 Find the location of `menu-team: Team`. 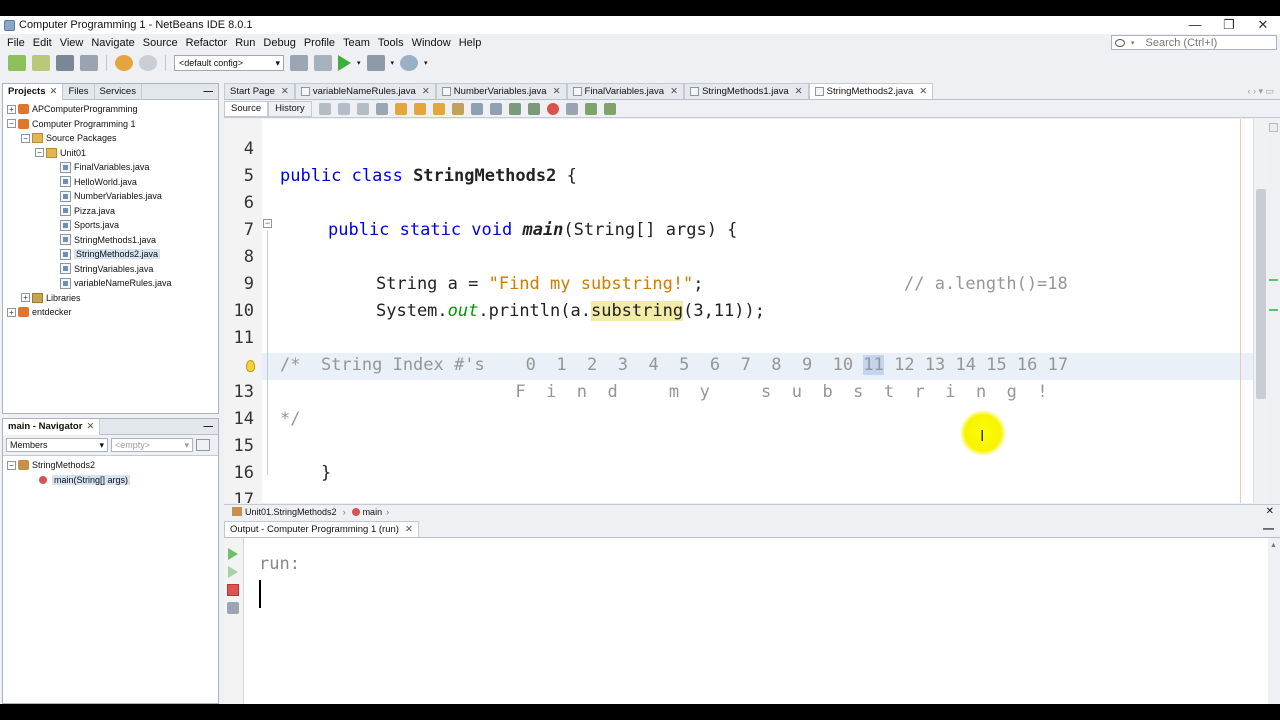

menu-team: Team is located at coordinates (356, 43).